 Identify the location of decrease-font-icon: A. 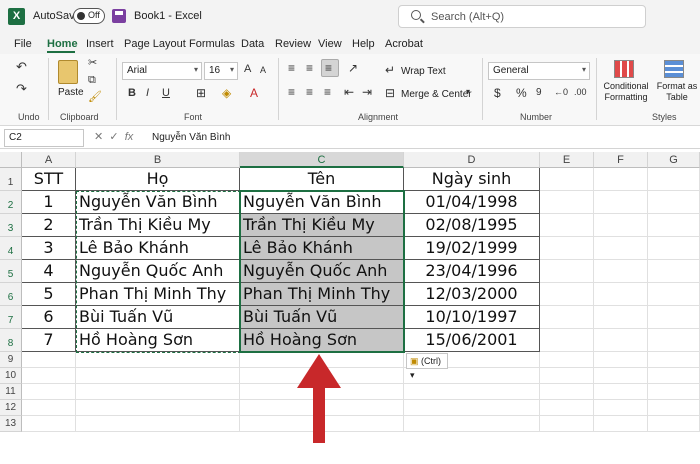
(263, 70).